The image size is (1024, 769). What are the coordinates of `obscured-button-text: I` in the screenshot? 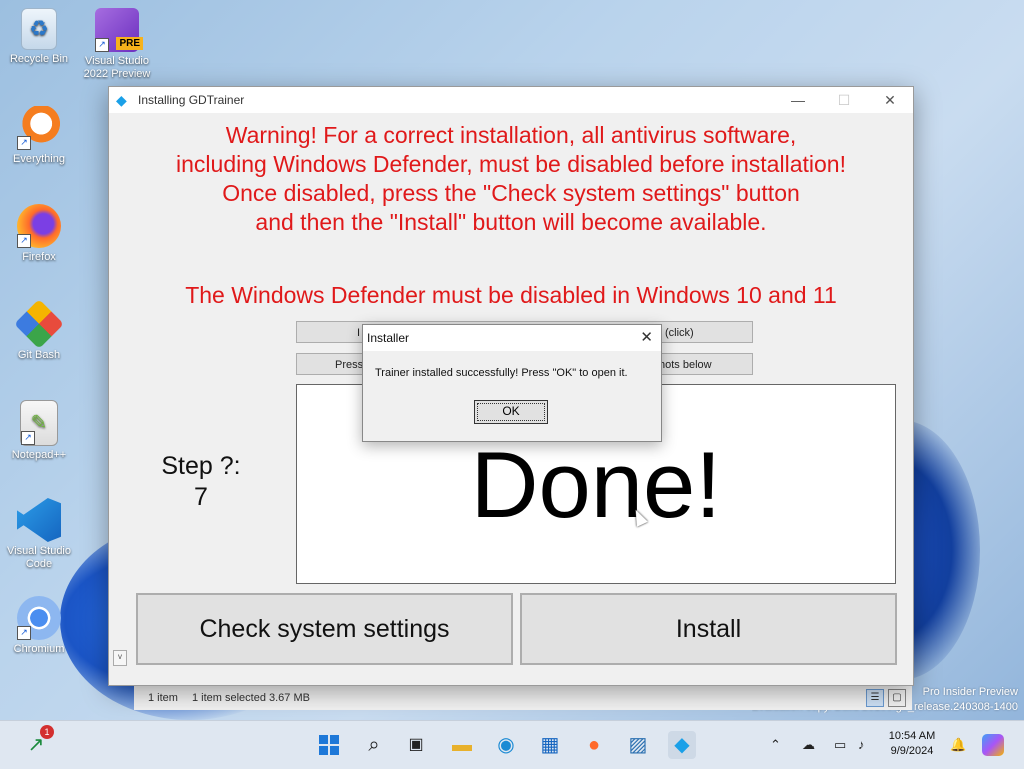 It's located at (359, 333).